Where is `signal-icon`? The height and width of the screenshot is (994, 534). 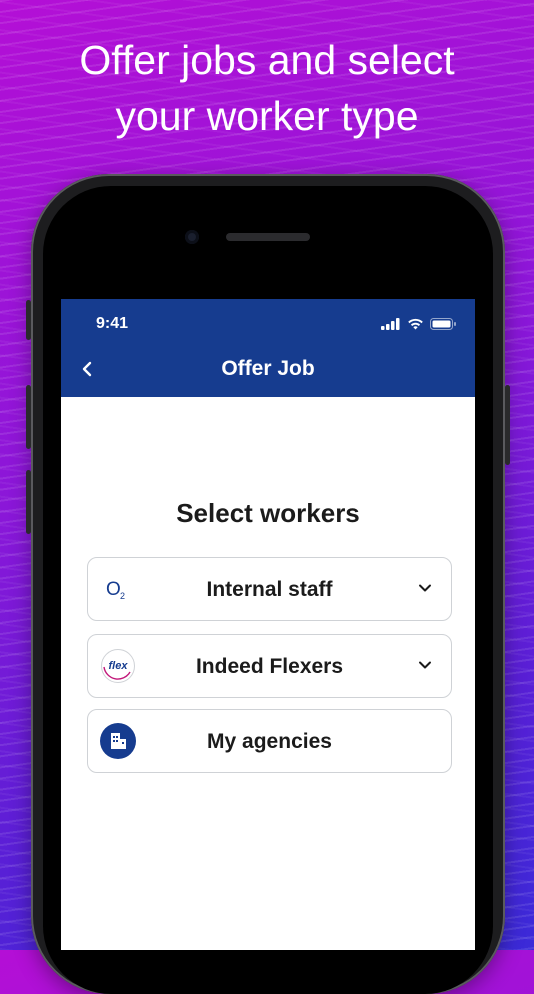
signal-icon is located at coordinates (390, 324).